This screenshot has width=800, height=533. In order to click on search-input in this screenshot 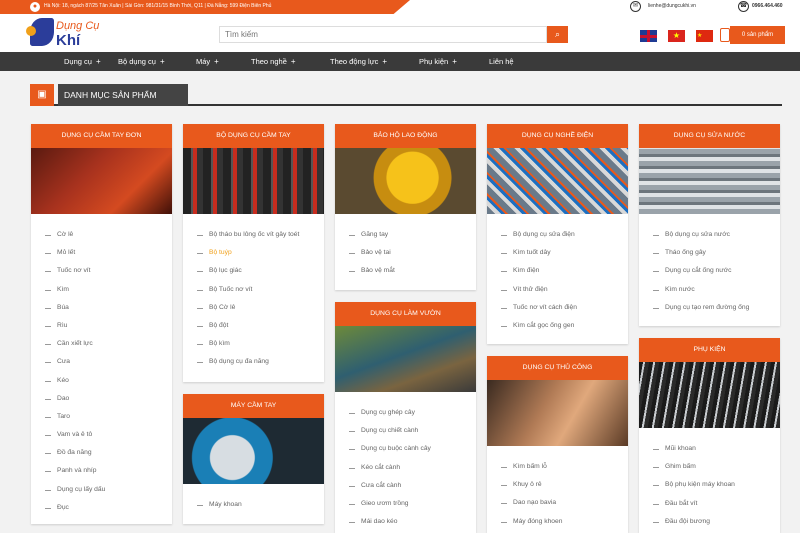, I will do `click(383, 34)`.